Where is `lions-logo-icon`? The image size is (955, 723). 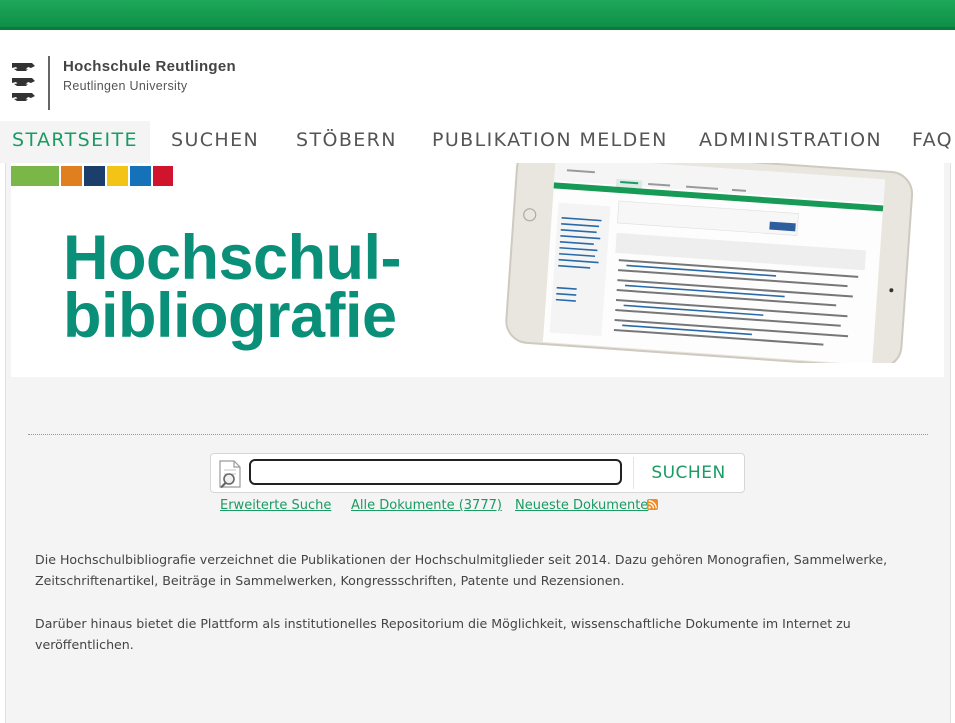
lions-logo-icon is located at coordinates (24, 84).